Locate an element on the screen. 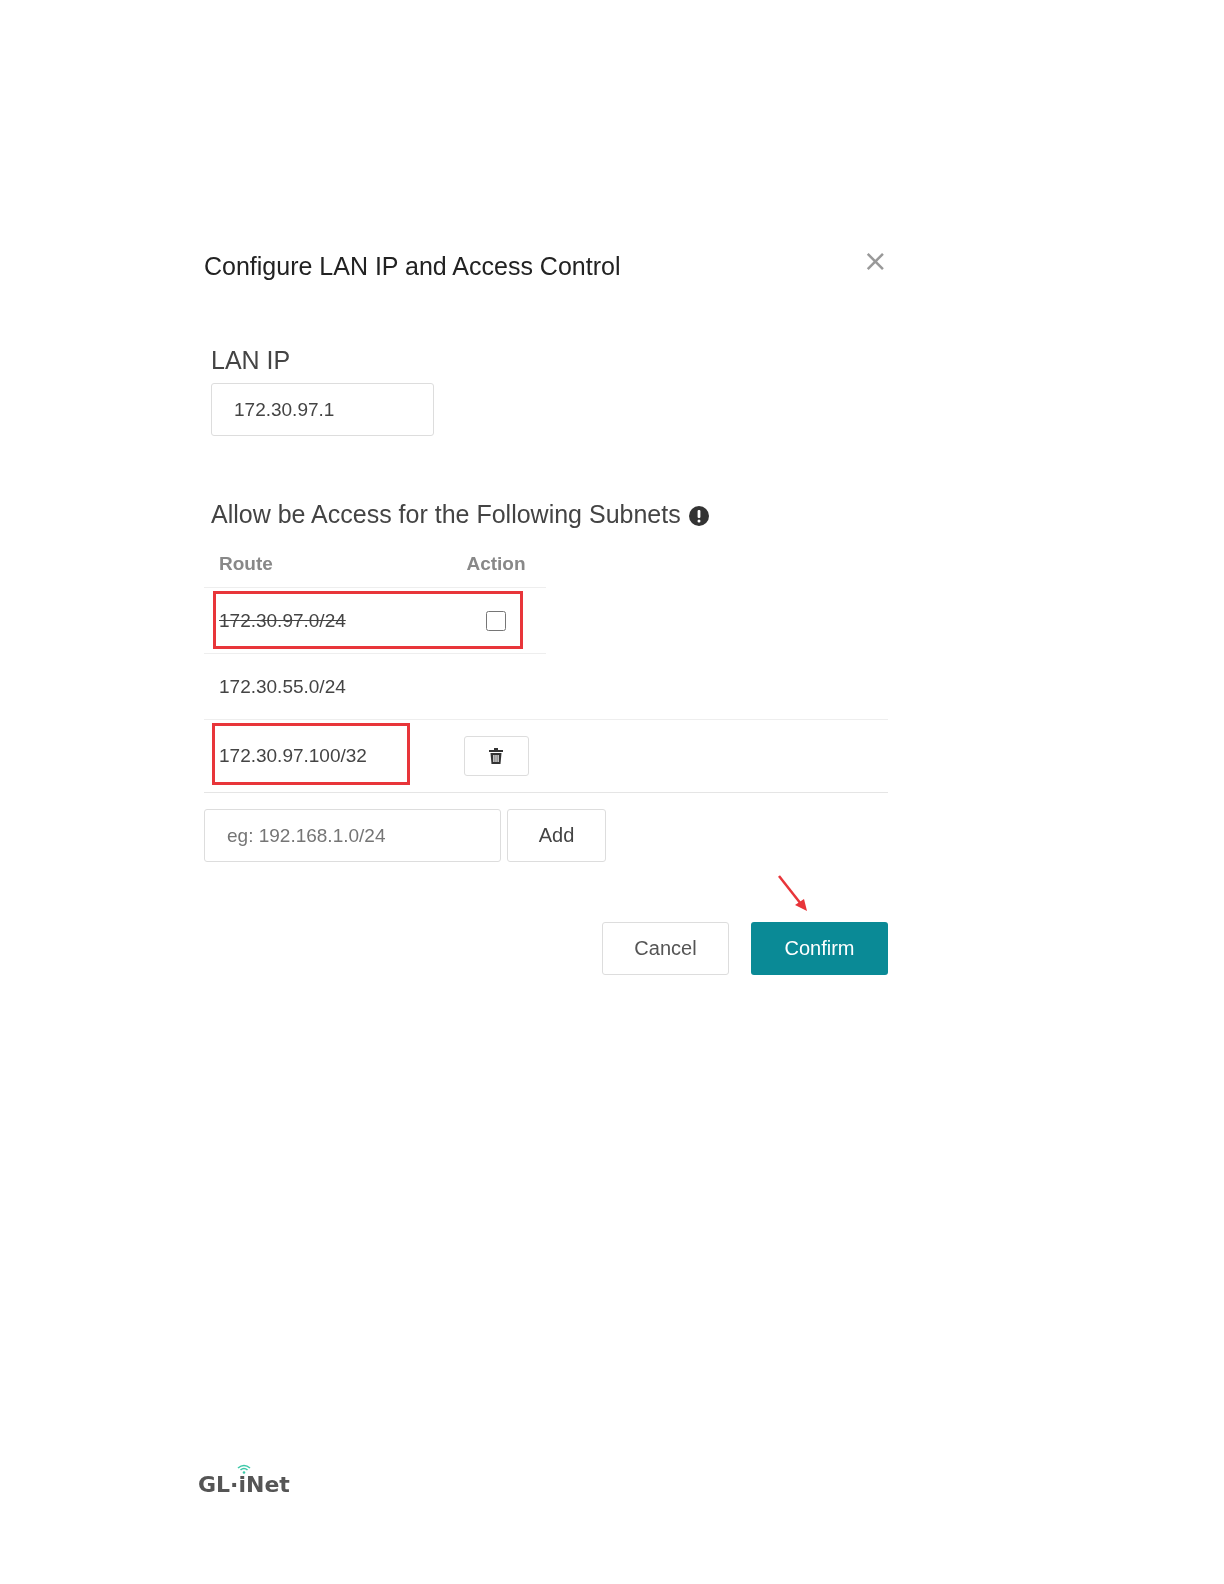 This screenshot has width=1224, height=1584. route-cell-text: 172.30.97.0/24 is located at coordinates (282, 620).